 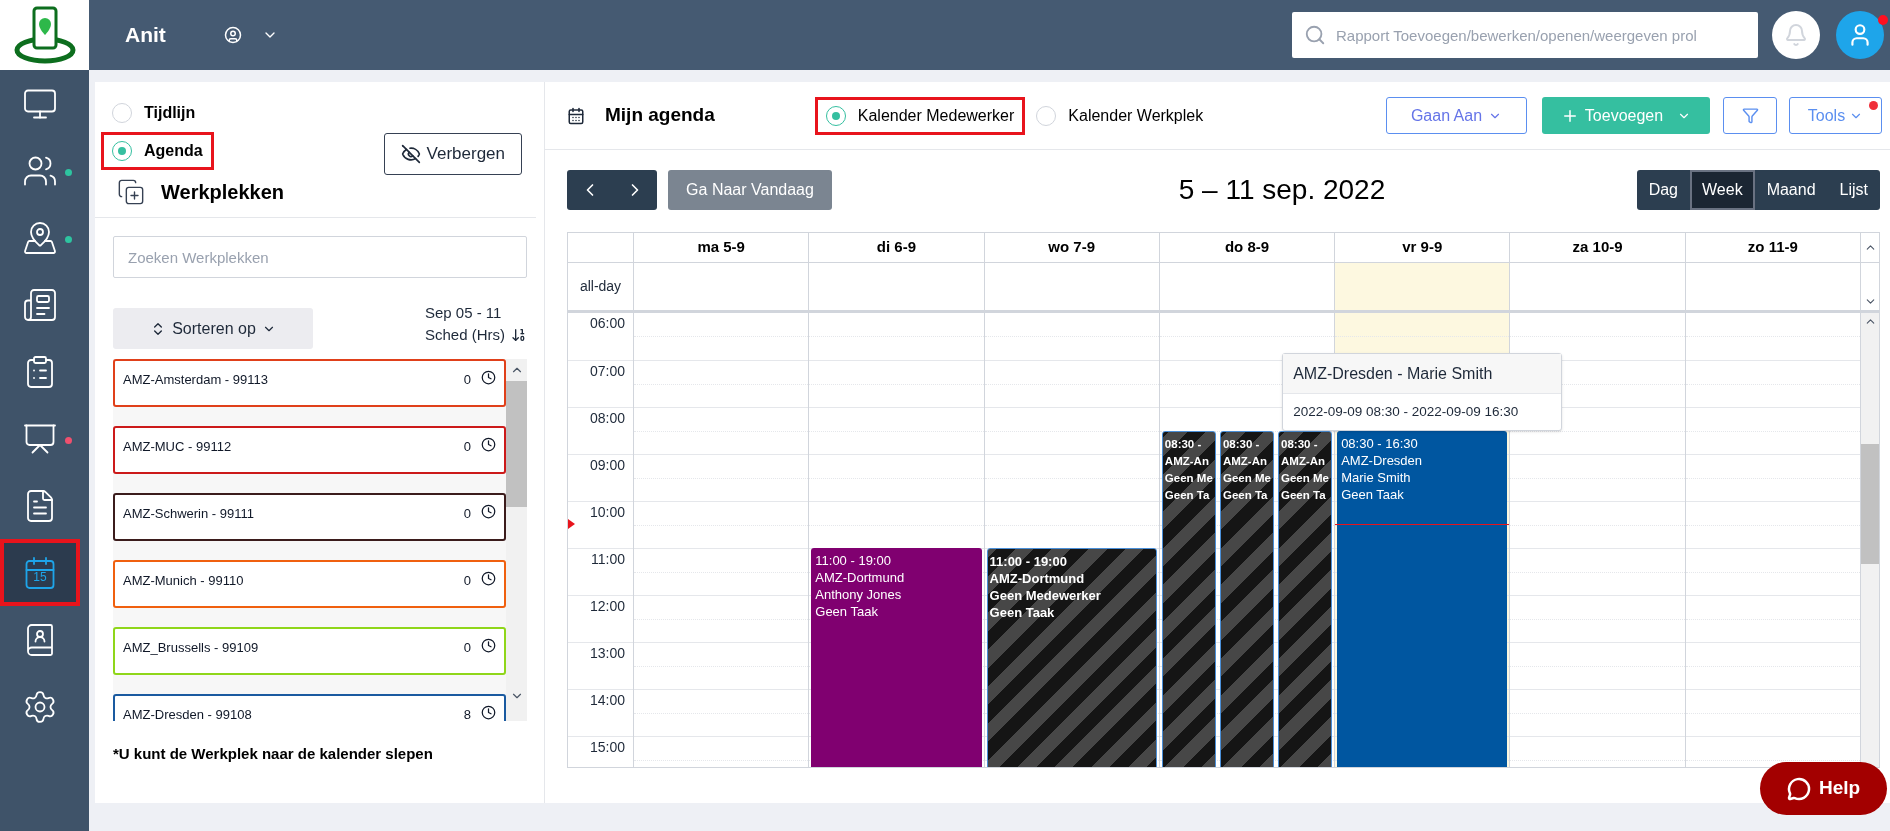 I want to click on day-header: zo 11-9, so click(x=1773, y=247).